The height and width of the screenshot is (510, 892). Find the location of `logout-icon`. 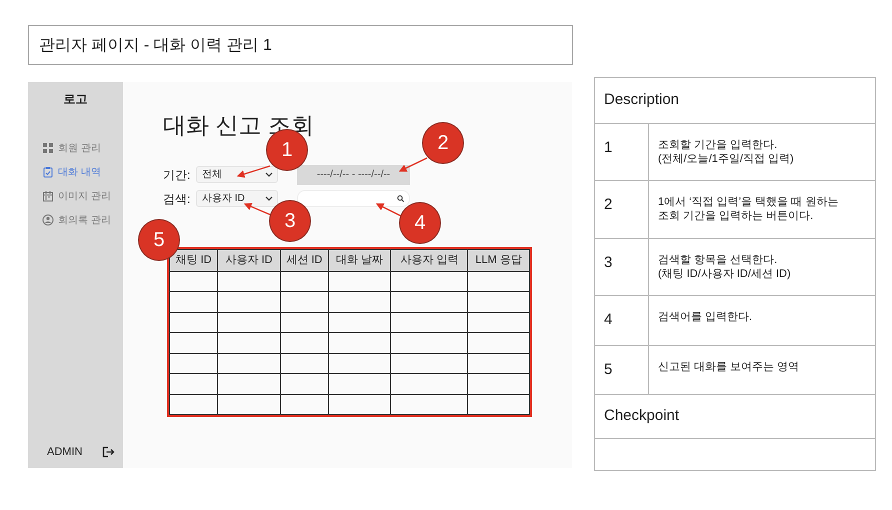

logout-icon is located at coordinates (108, 452).